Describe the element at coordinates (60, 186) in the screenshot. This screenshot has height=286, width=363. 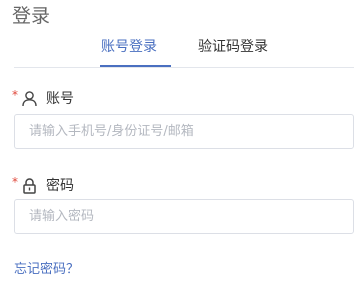
I see `password-label-text: 密码` at that location.